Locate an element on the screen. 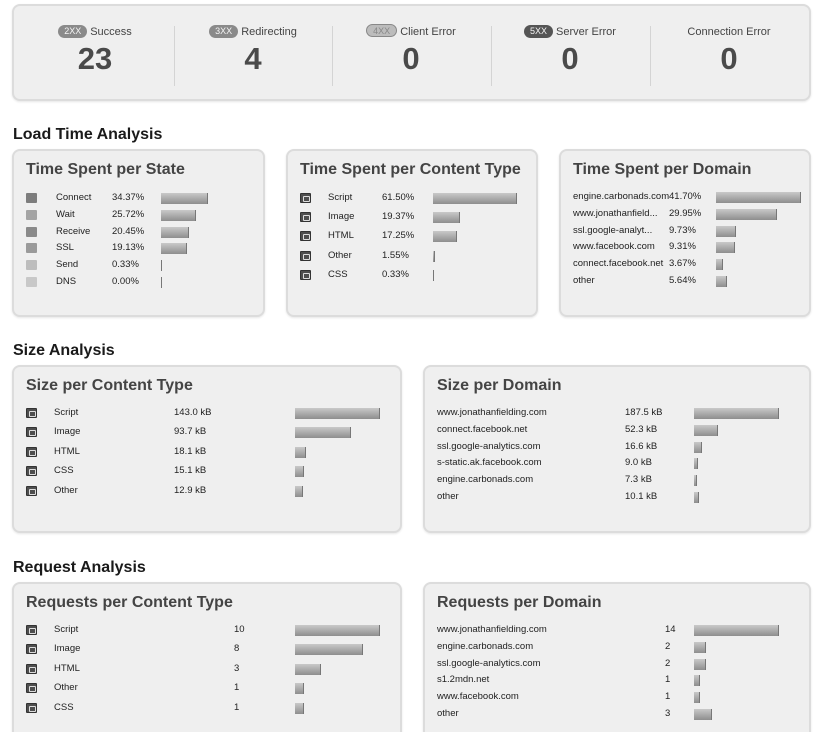  time-type-row: HTML 17.25% is located at coordinates (437, 237).